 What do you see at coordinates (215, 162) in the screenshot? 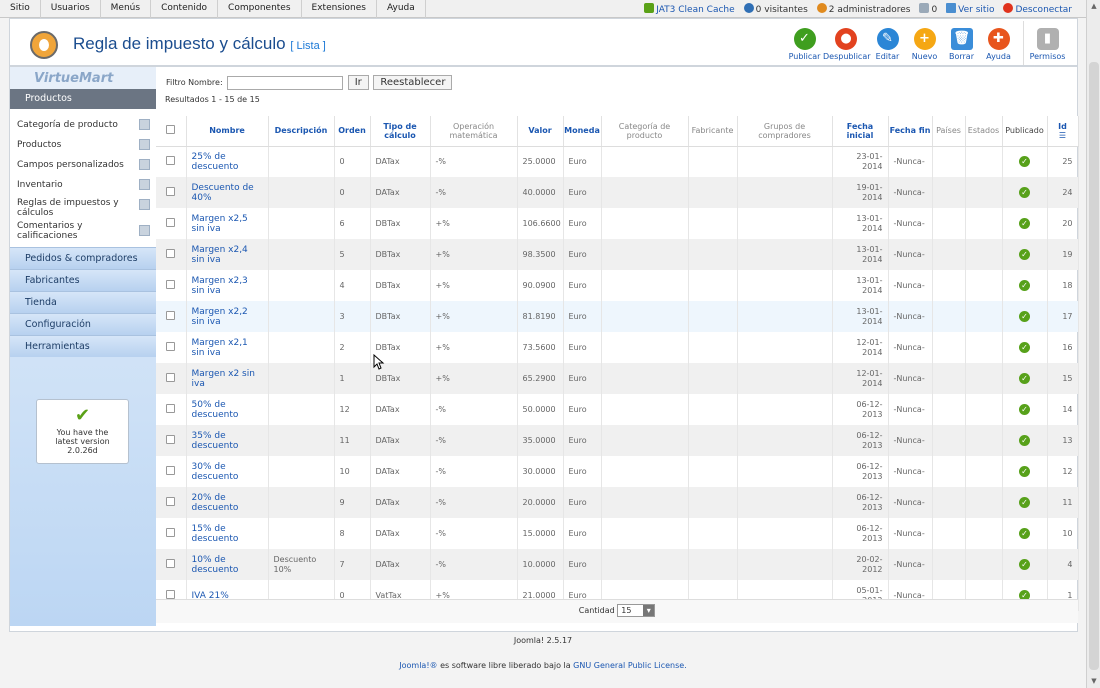
I see `rule-name-link: 25% de descuento` at bounding box center [215, 162].